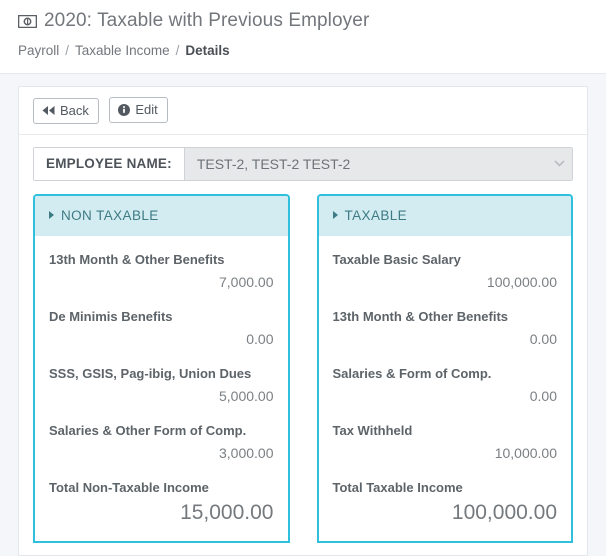 This screenshot has width=606, height=556. I want to click on row-label: Taxable Basic Salary, so click(396, 259).